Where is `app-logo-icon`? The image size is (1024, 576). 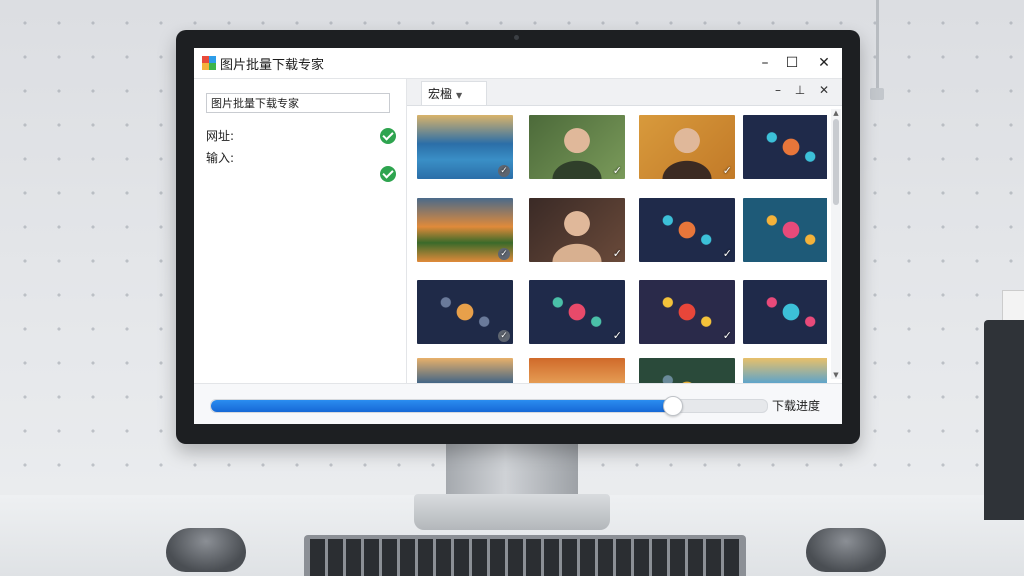
app-logo-icon is located at coordinates (209, 63).